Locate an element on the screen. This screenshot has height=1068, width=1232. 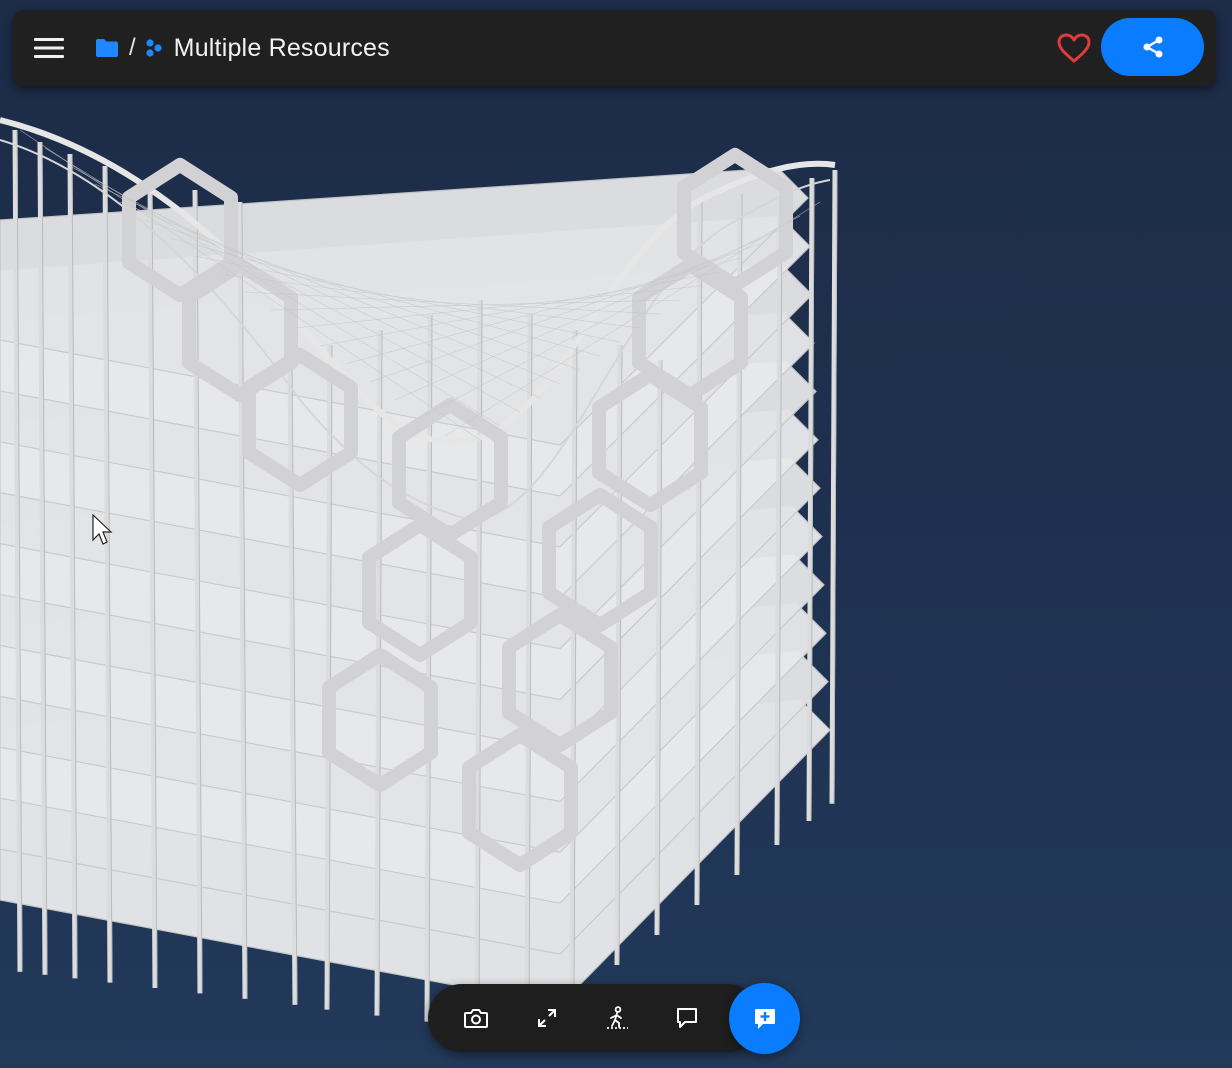
favorite-button is located at coordinates (1074, 48).